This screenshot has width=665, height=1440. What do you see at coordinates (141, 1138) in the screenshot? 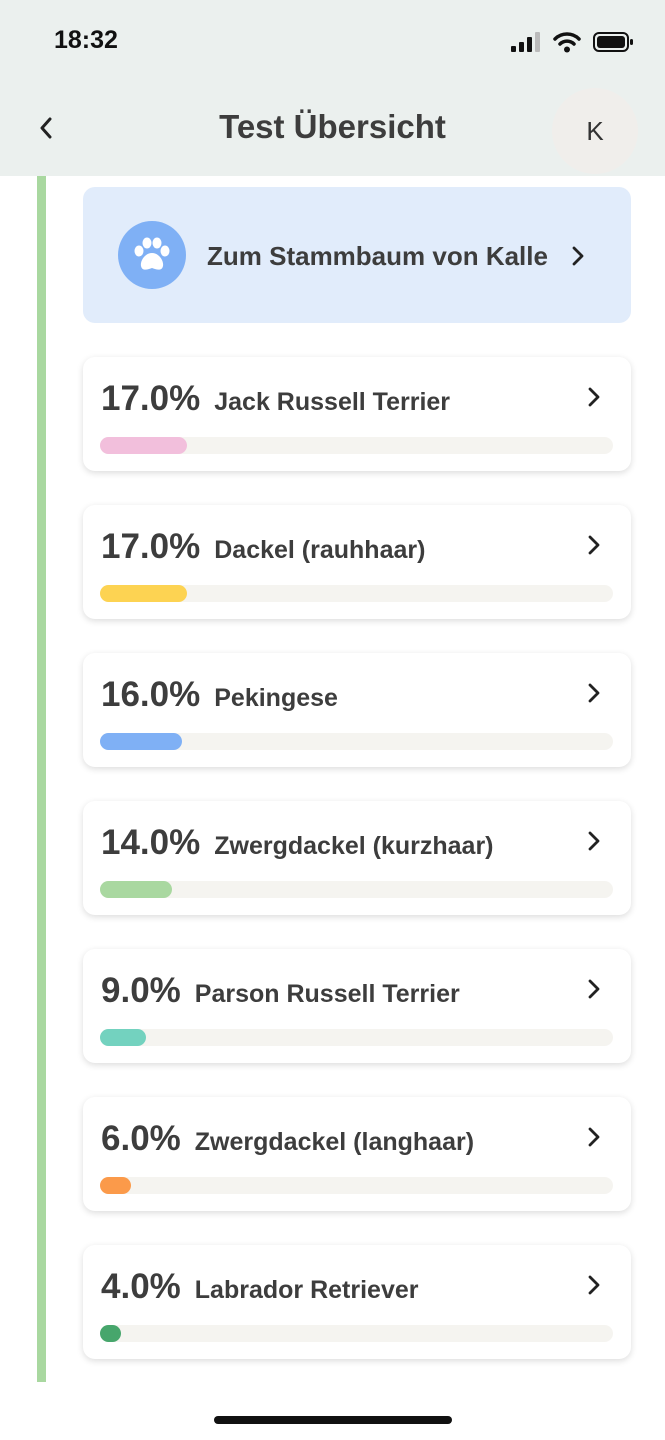
I see `breed-percentage: 6.0%` at bounding box center [141, 1138].